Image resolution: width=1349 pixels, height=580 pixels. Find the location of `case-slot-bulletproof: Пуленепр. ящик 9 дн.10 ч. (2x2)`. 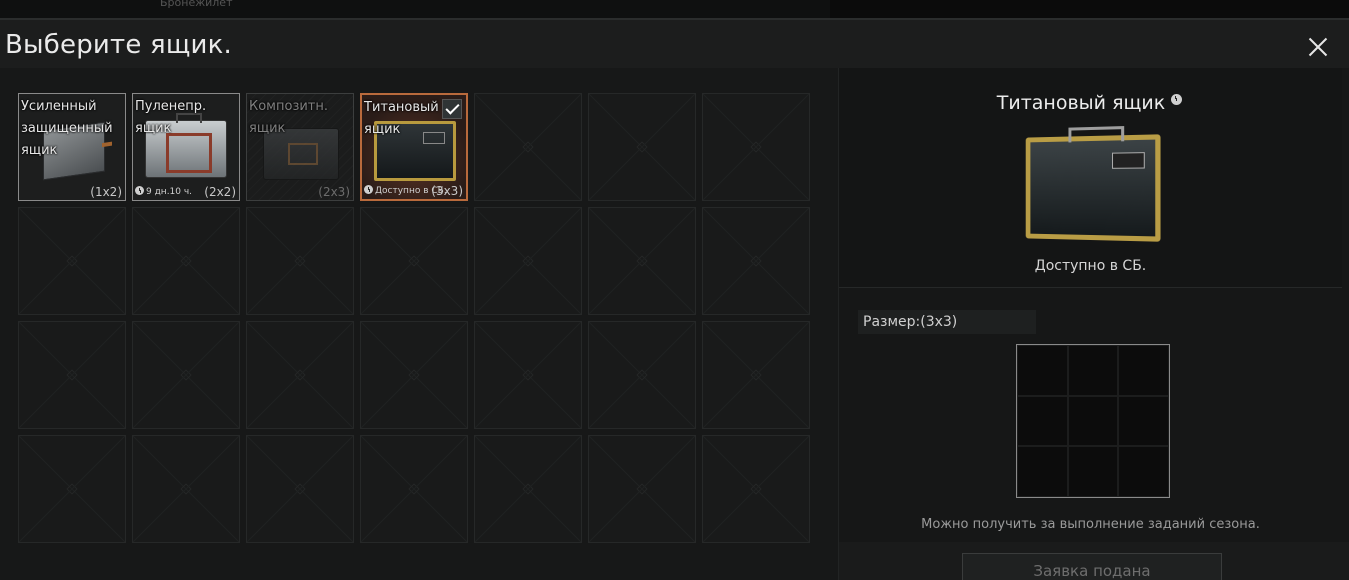

case-slot-bulletproof: Пуленепр. ящик 9 дн.10 ч. (2x2) is located at coordinates (186, 147).